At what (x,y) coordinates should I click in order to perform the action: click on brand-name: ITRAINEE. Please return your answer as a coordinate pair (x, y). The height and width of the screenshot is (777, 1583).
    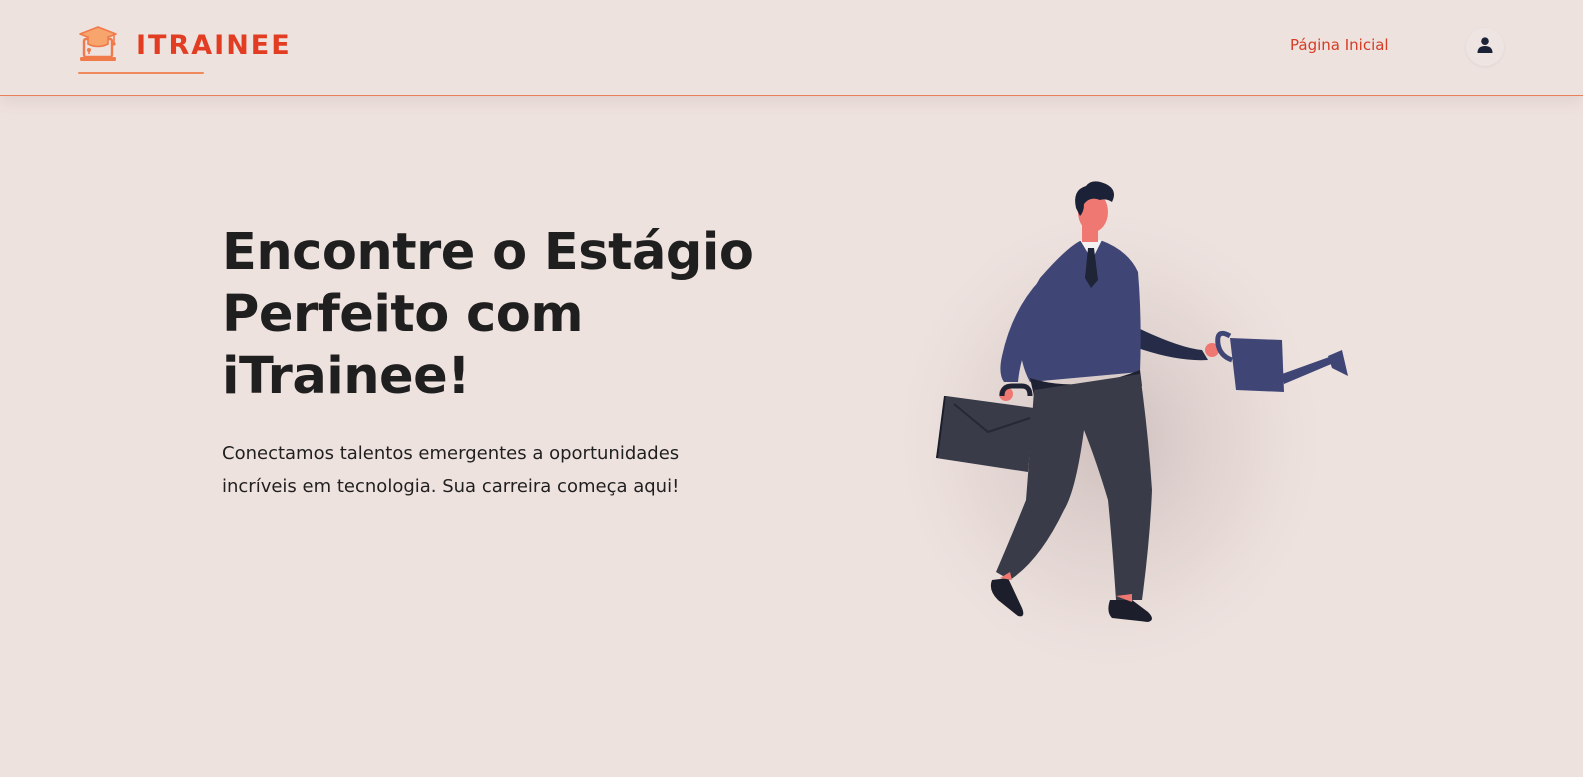
    Looking at the image, I should click on (214, 45).